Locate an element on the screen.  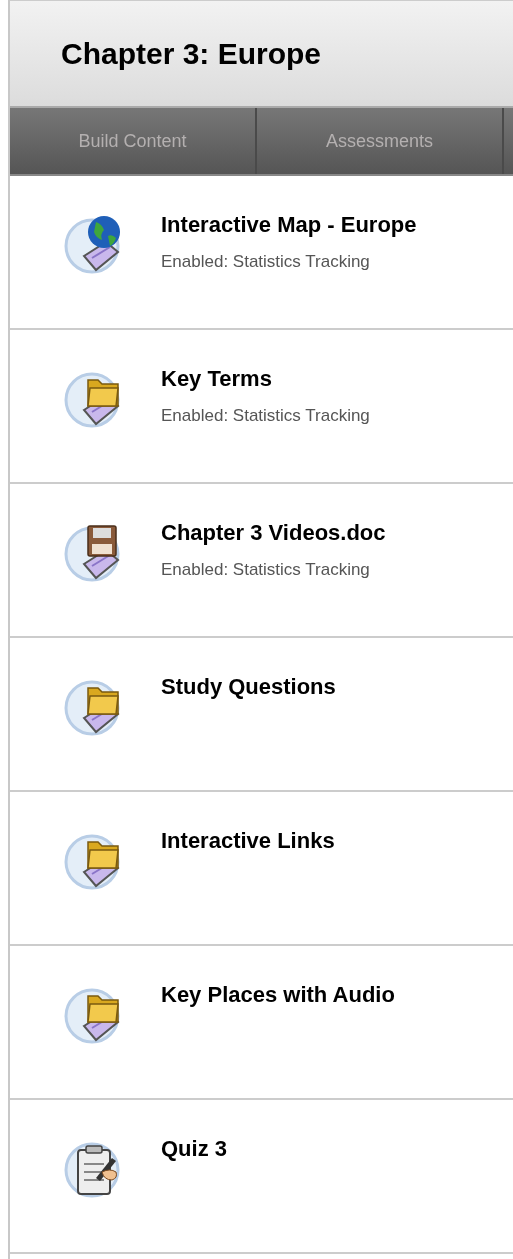
item-title-link: Interactive Map - Europe is located at coordinates (289, 225).